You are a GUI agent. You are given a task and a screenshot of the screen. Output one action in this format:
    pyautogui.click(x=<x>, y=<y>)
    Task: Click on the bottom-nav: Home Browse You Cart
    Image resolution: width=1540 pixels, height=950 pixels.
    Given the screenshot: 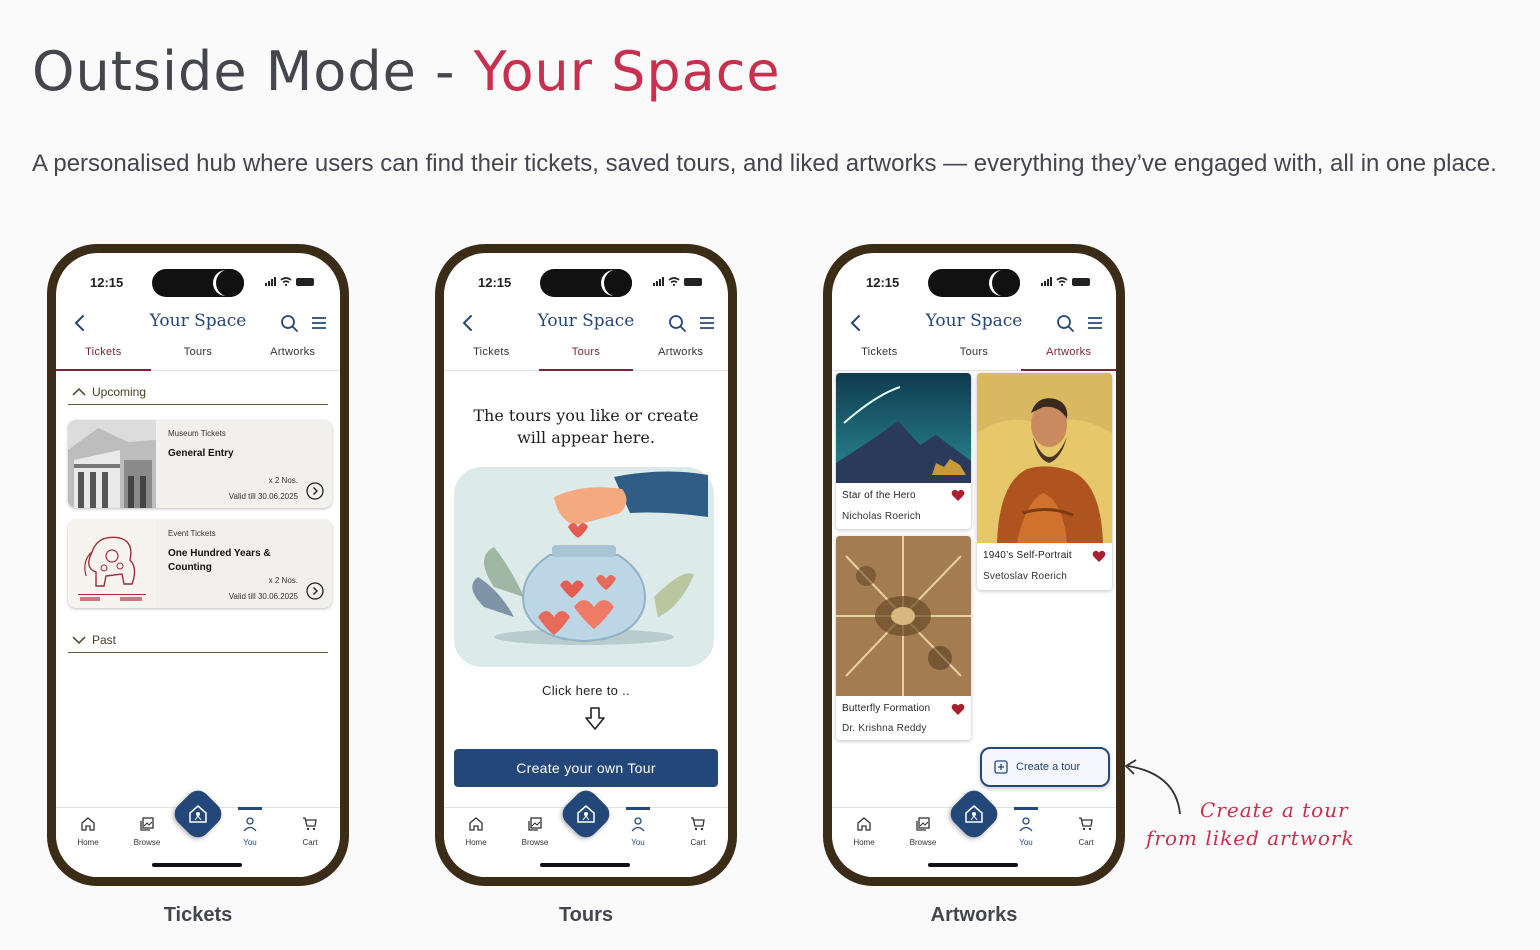 What is the action you would take?
    pyautogui.click(x=586, y=831)
    